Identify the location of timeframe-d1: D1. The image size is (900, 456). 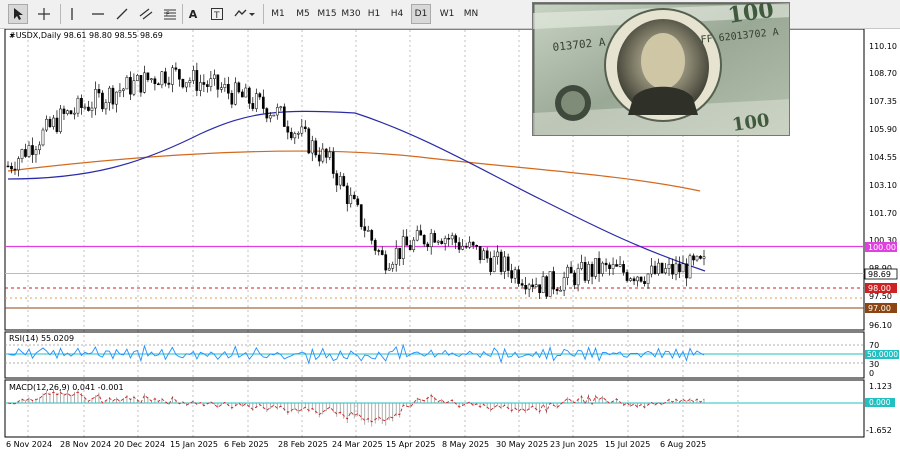
(421, 14).